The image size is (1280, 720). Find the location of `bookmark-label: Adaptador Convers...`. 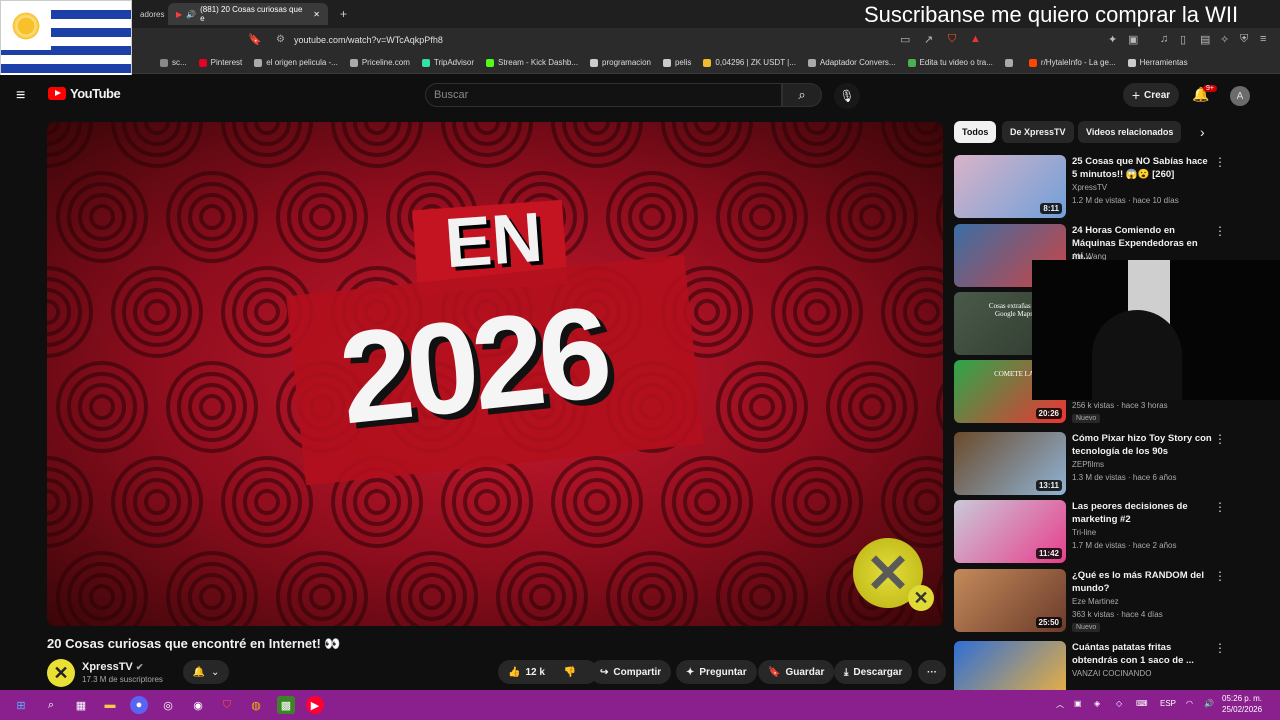

bookmark-label: Adaptador Convers... is located at coordinates (857, 62).